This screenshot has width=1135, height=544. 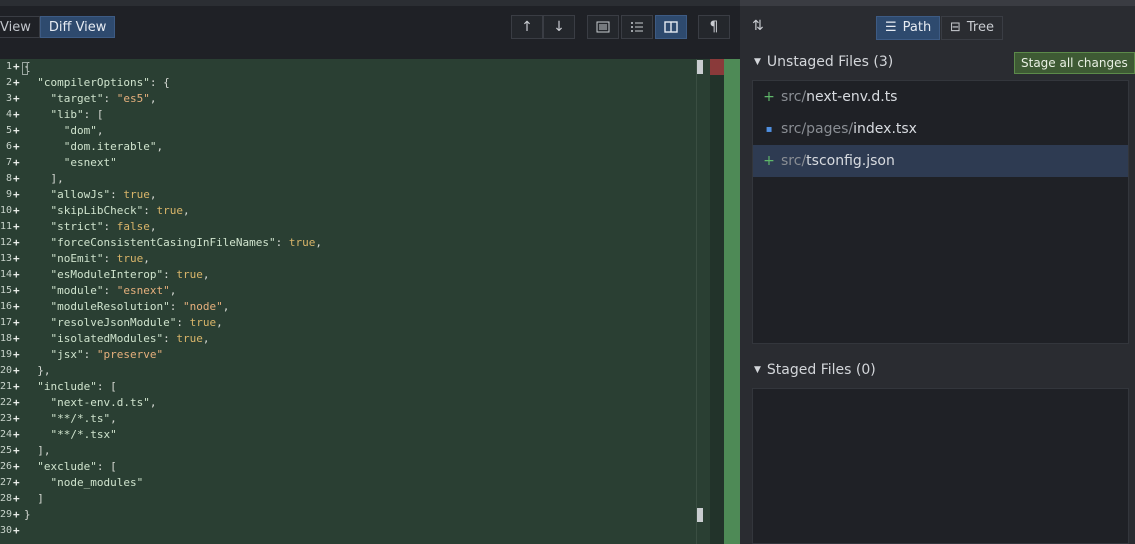 I want to click on view-tabs: View Diff View, so click(x=58, y=27).